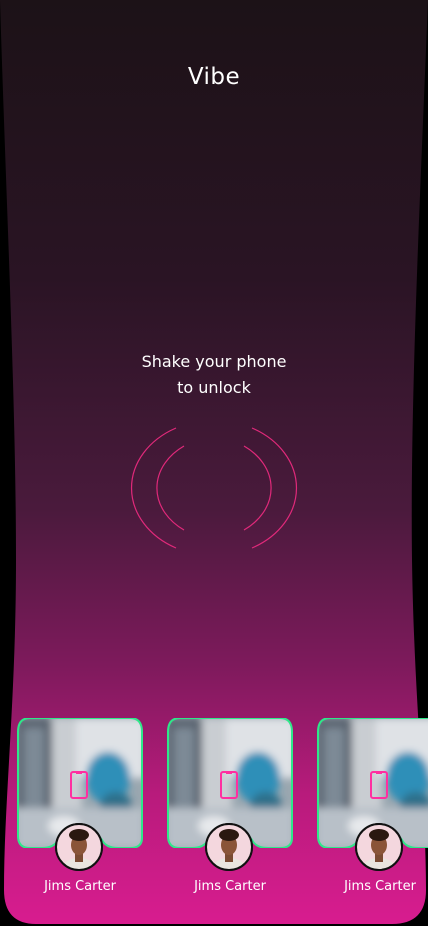  What do you see at coordinates (214, 488) in the screenshot?
I see `shake-rings-icon` at bounding box center [214, 488].